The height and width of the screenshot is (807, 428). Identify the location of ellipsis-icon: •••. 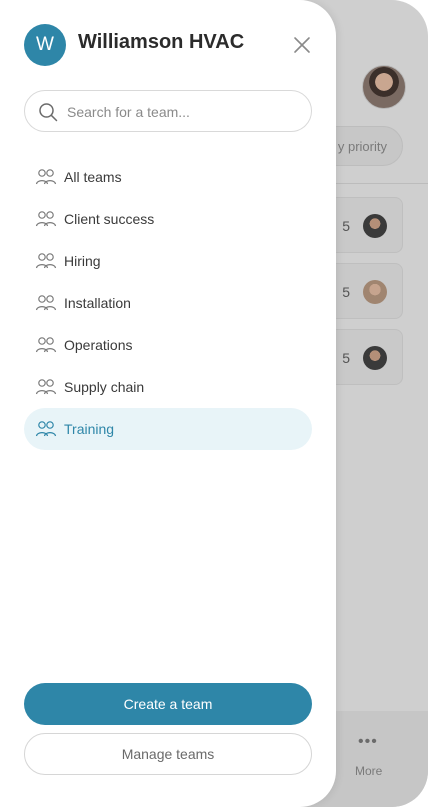
(368, 742).